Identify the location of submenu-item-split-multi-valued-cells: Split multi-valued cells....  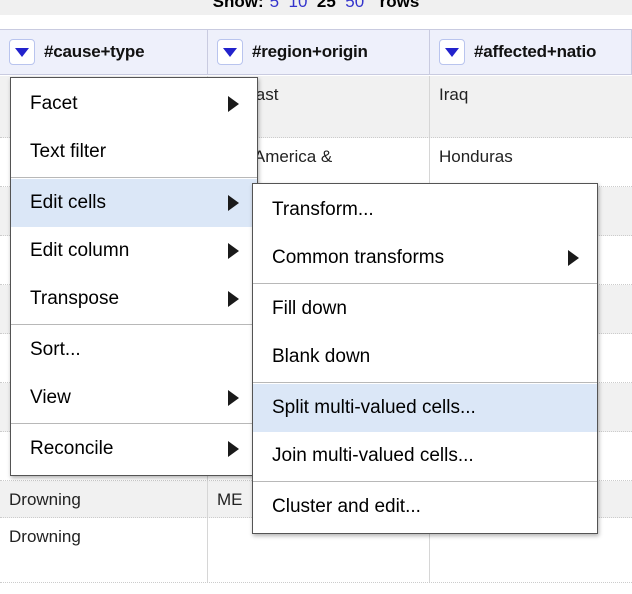
(425, 408).